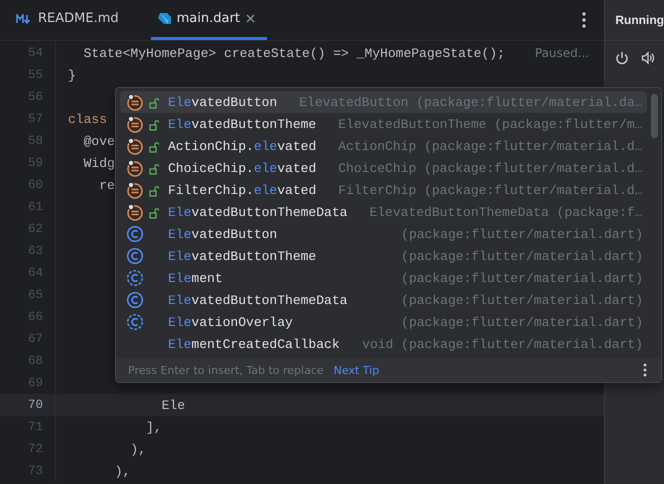 This screenshot has height=484, width=664. What do you see at coordinates (654, 116) in the screenshot?
I see `scrollbar-thumb` at bounding box center [654, 116].